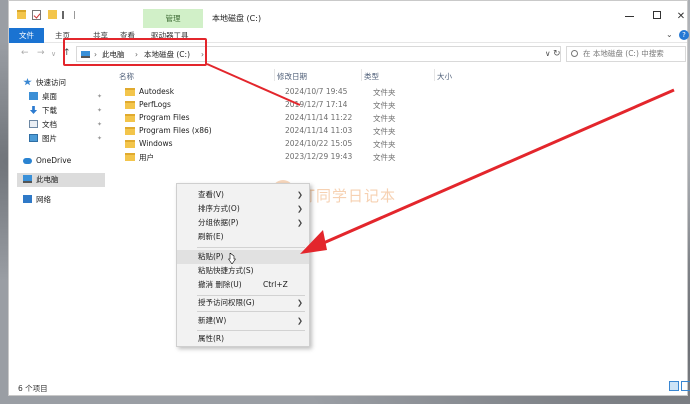 The image size is (690, 404). I want to click on menu-item-shortcut: Ctrl+Z, so click(275, 284).